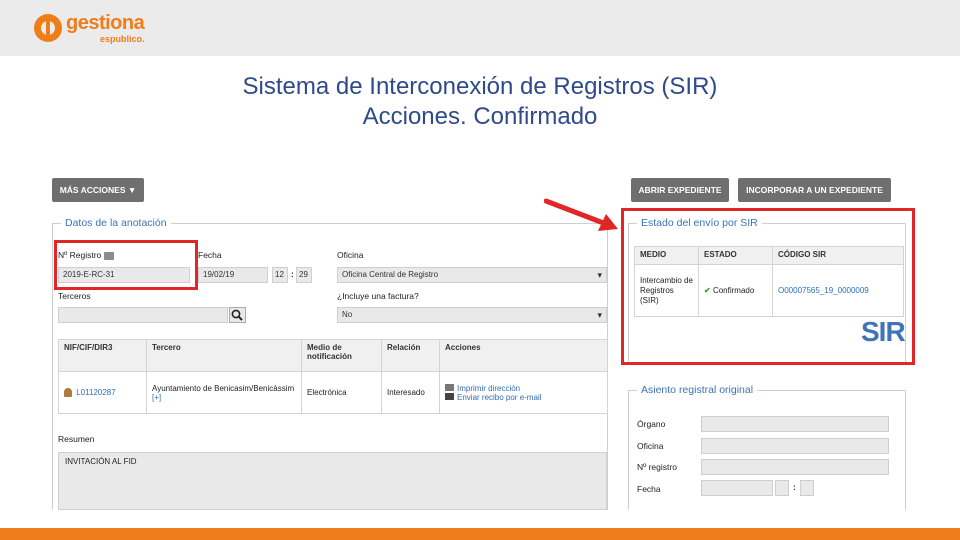 This screenshot has height=540, width=960. Describe the element at coordinates (449, 387) in the screenshot. I see `printer-icon` at that location.